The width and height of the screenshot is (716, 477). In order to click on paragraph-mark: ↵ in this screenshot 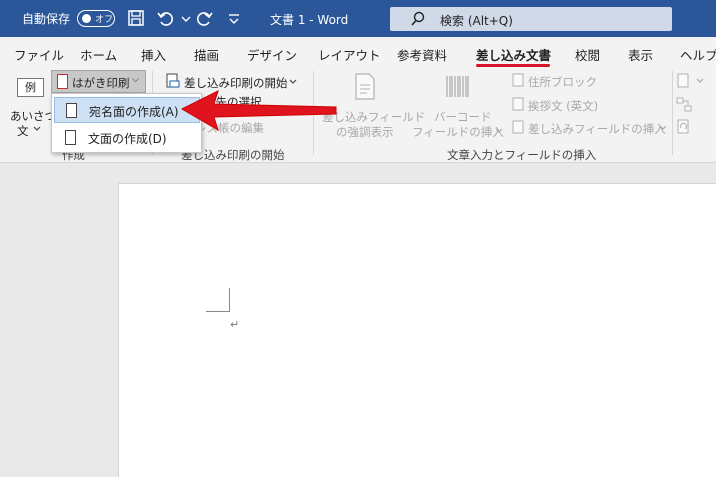, I will do `click(235, 324)`.